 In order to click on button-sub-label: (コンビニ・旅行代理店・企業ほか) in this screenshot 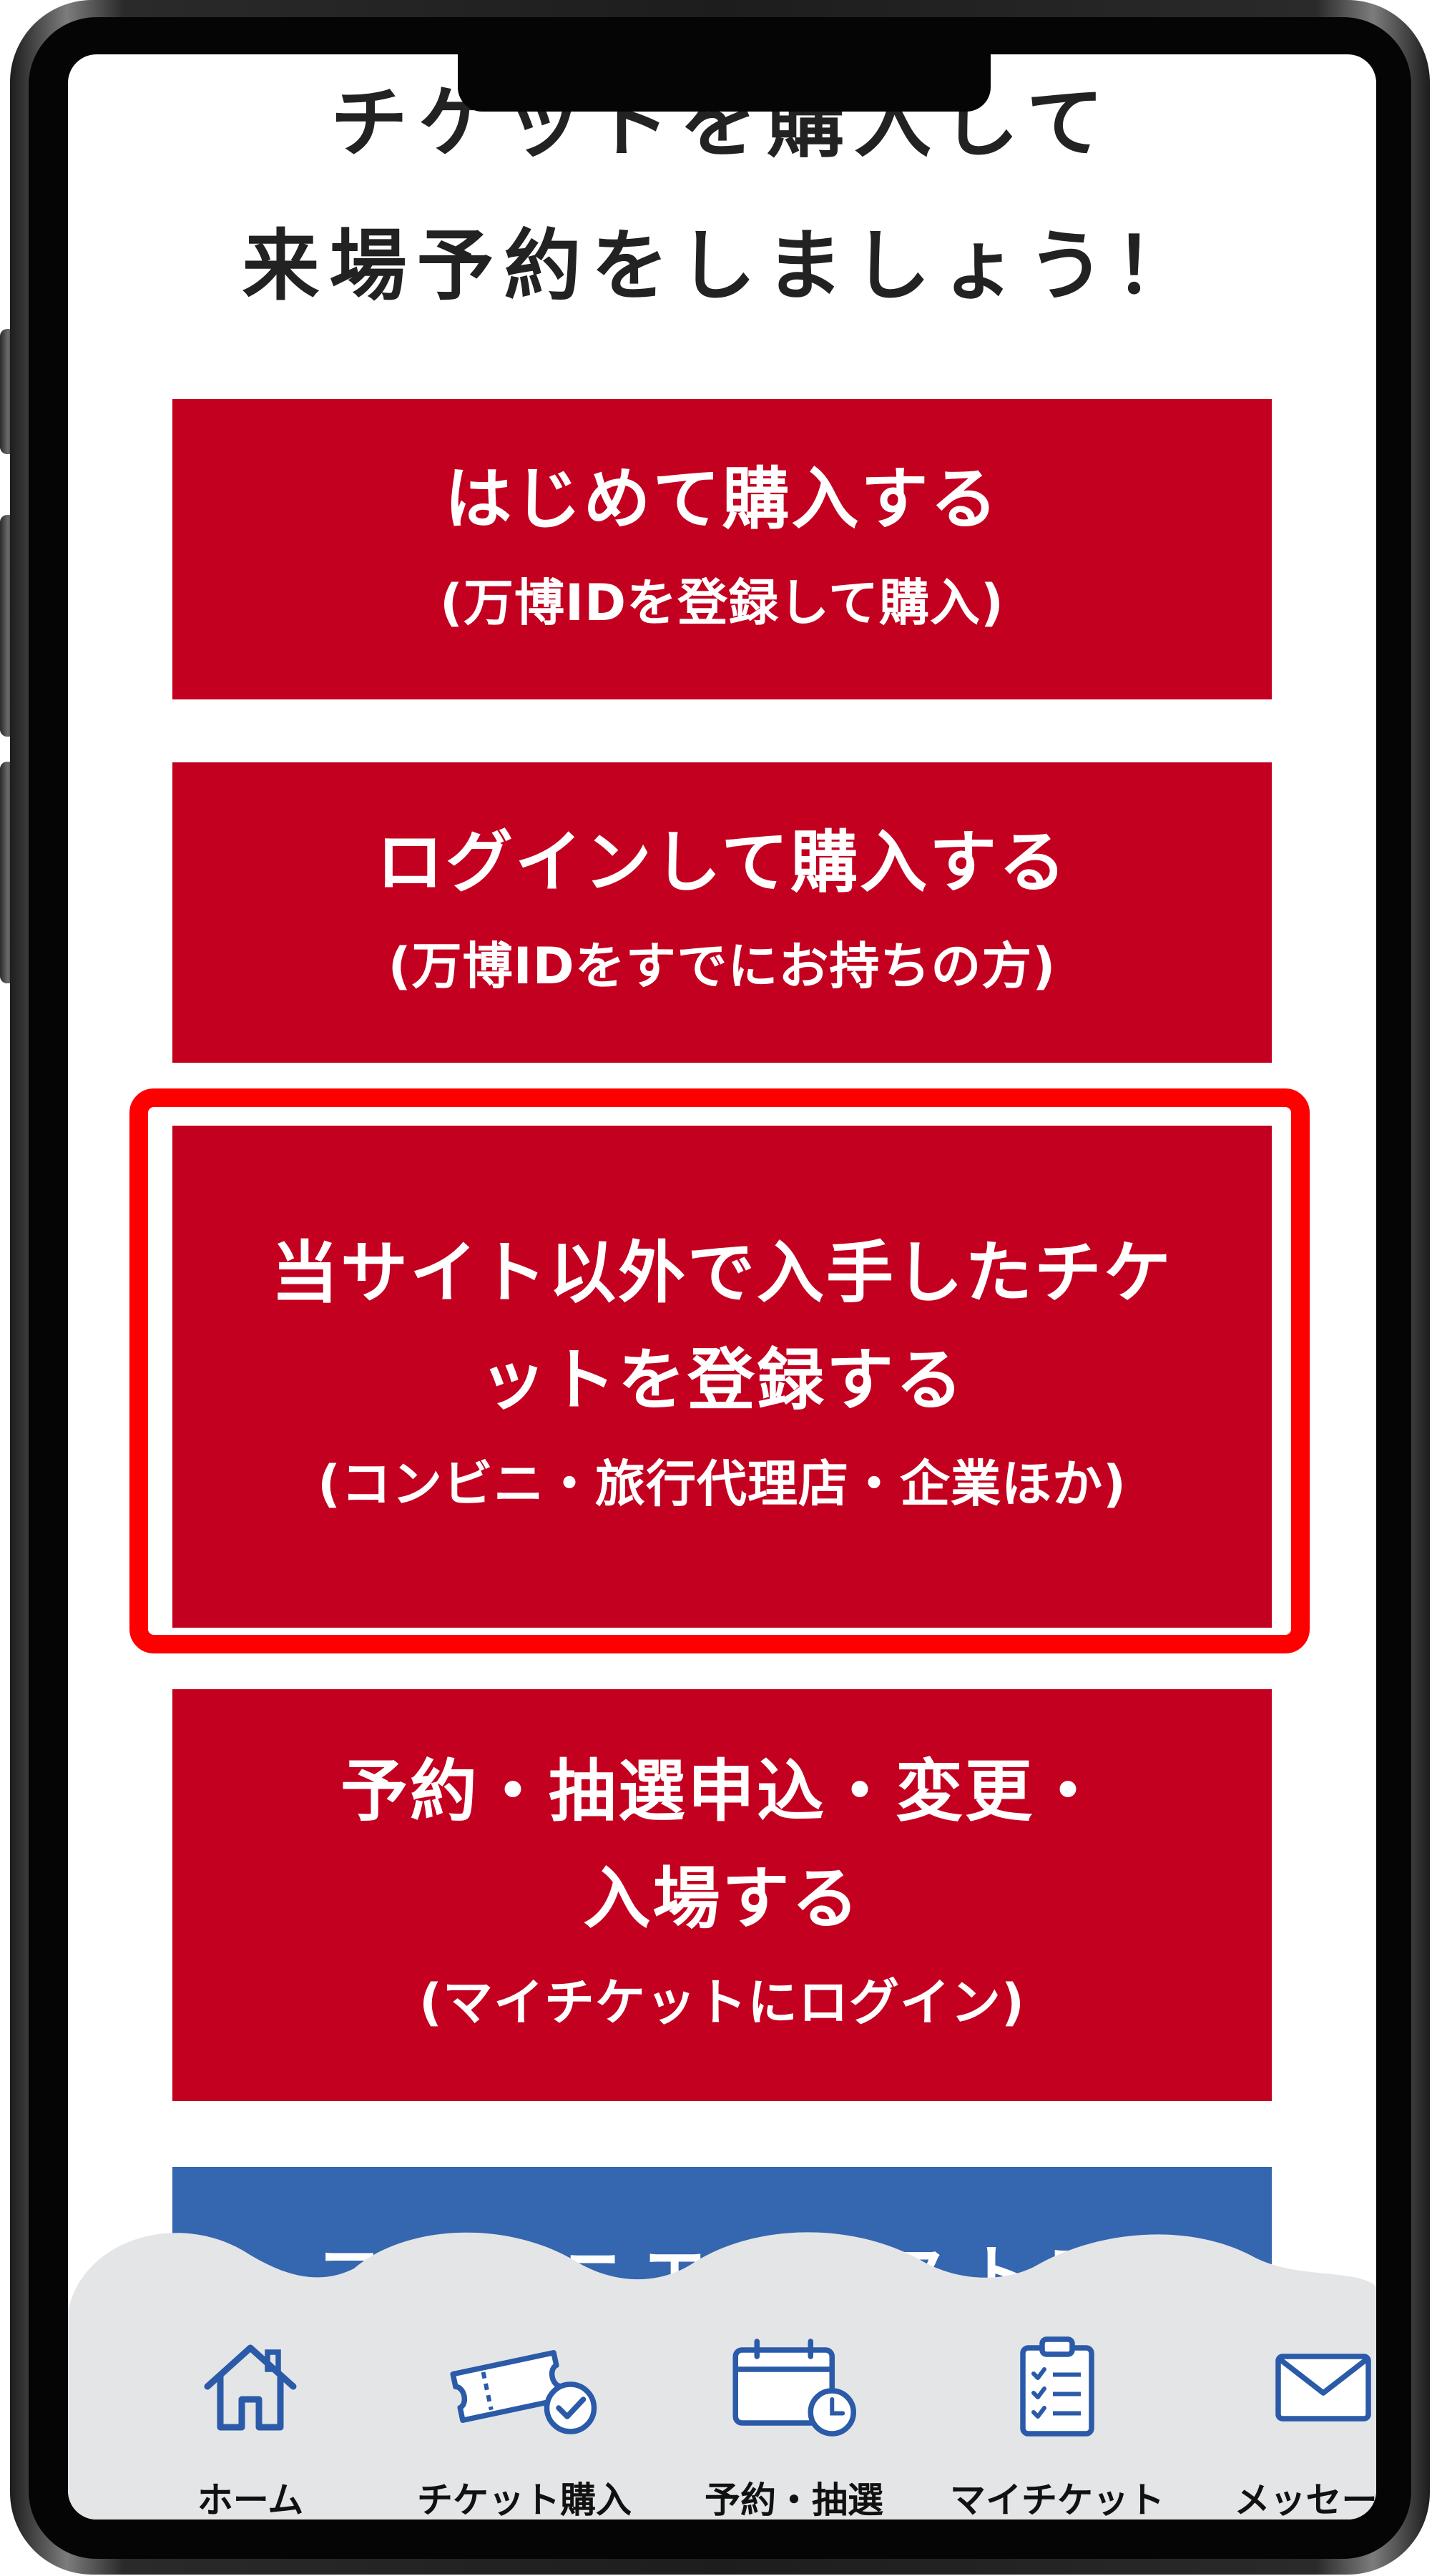, I will do `click(722, 1484)`.